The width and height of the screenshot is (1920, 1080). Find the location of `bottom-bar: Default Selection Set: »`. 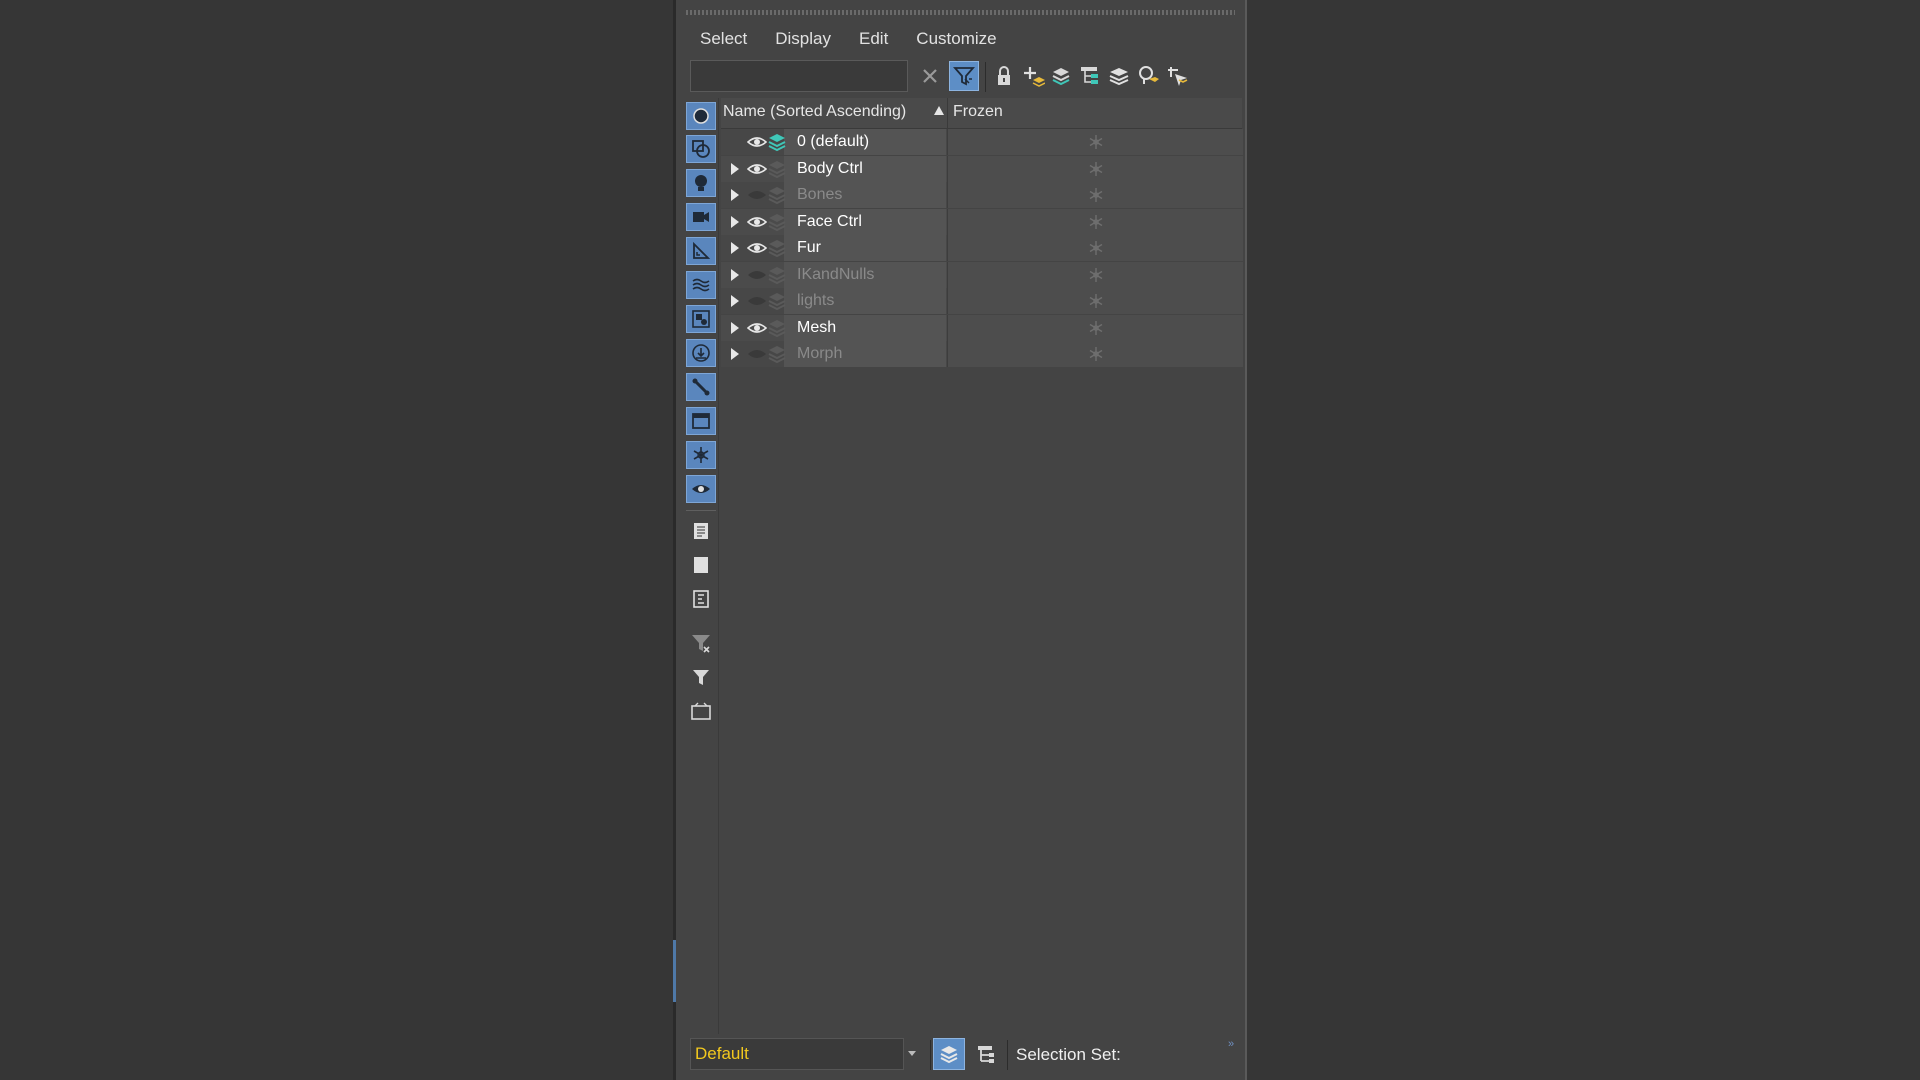

bottom-bar: Default Selection Set: » is located at coordinates (960, 1057).